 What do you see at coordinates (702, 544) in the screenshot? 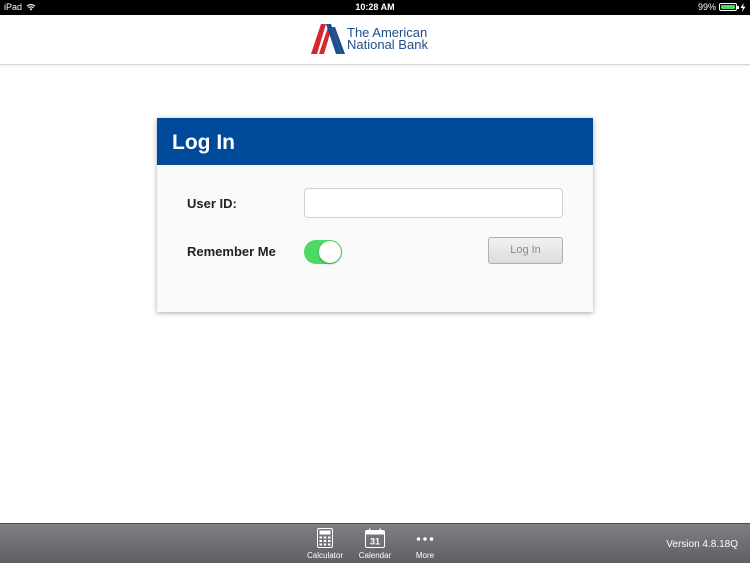
I see `version-label: Version 4.8.18Q` at bounding box center [702, 544].